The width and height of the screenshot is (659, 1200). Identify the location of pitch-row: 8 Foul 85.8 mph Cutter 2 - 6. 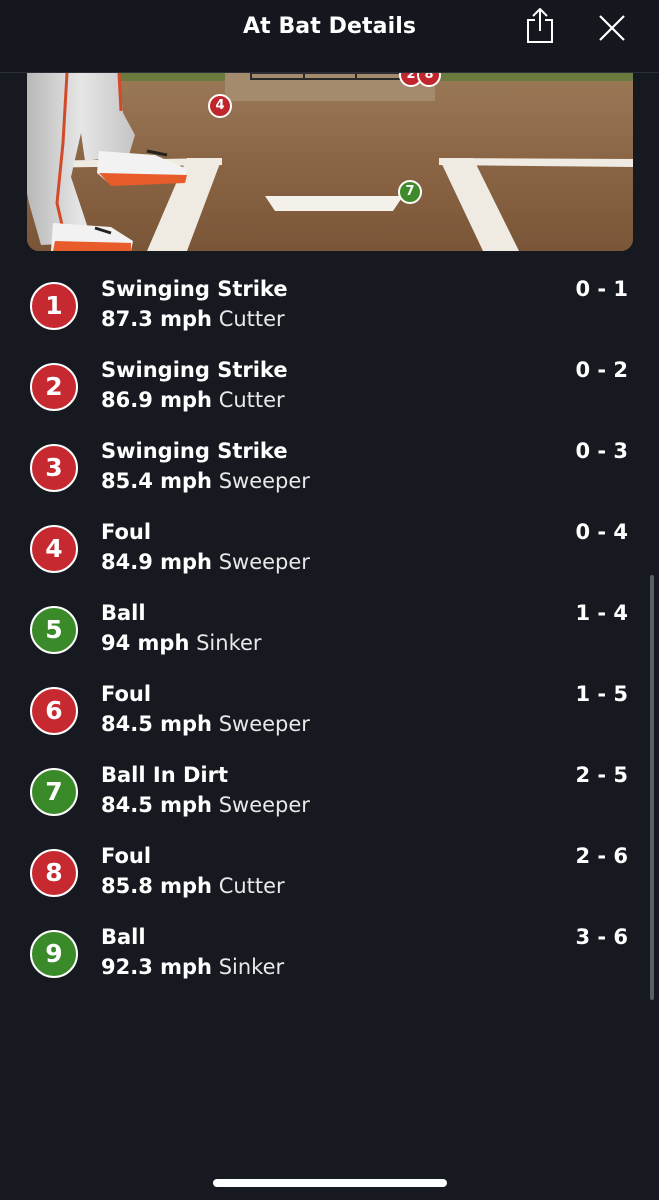
(329, 879).